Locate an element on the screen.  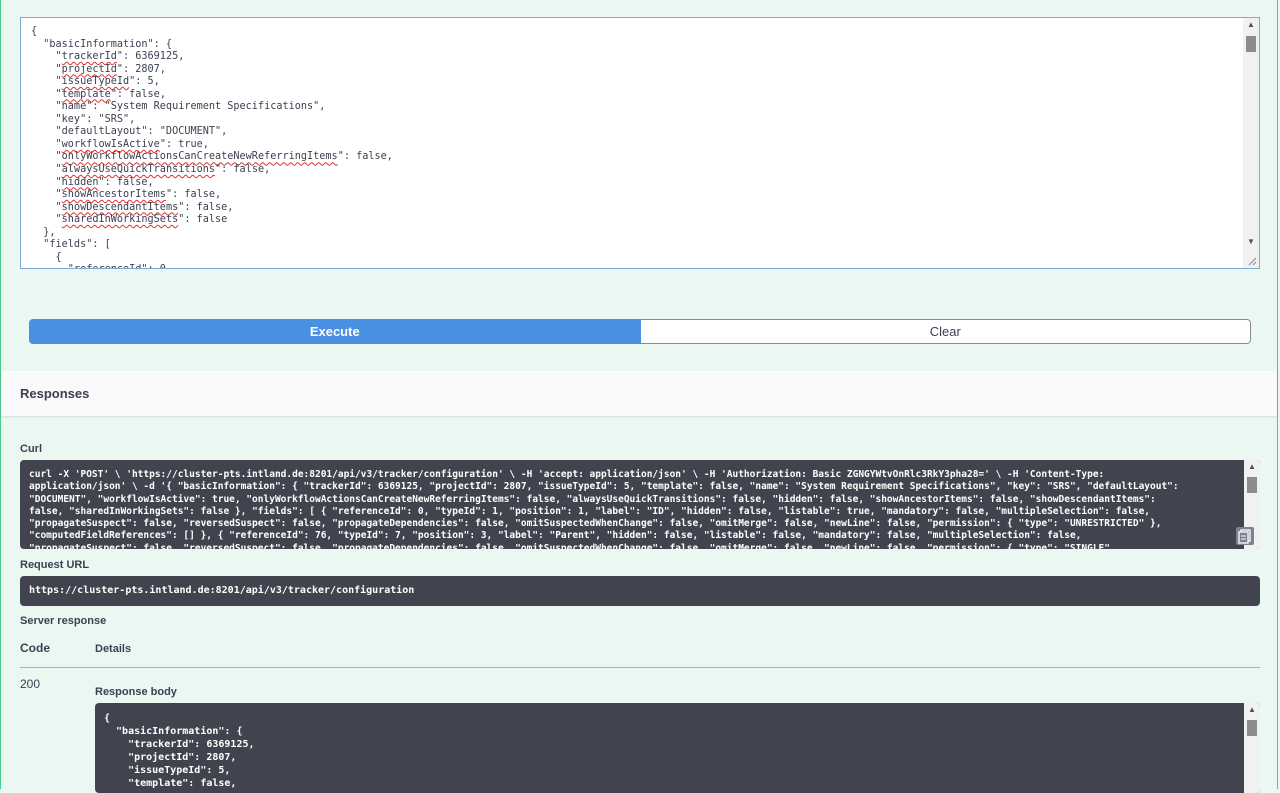
request-body-line: "trackerId": 6369125, is located at coordinates (108, 57).